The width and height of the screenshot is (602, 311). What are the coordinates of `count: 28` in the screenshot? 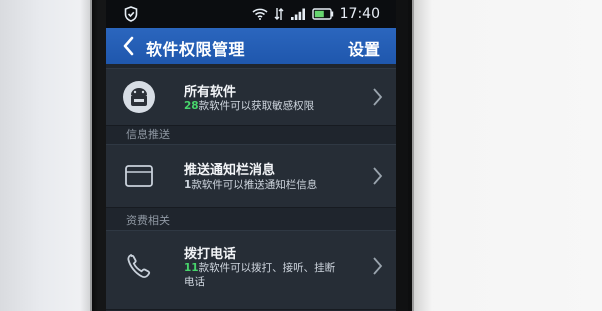 It's located at (191, 106).